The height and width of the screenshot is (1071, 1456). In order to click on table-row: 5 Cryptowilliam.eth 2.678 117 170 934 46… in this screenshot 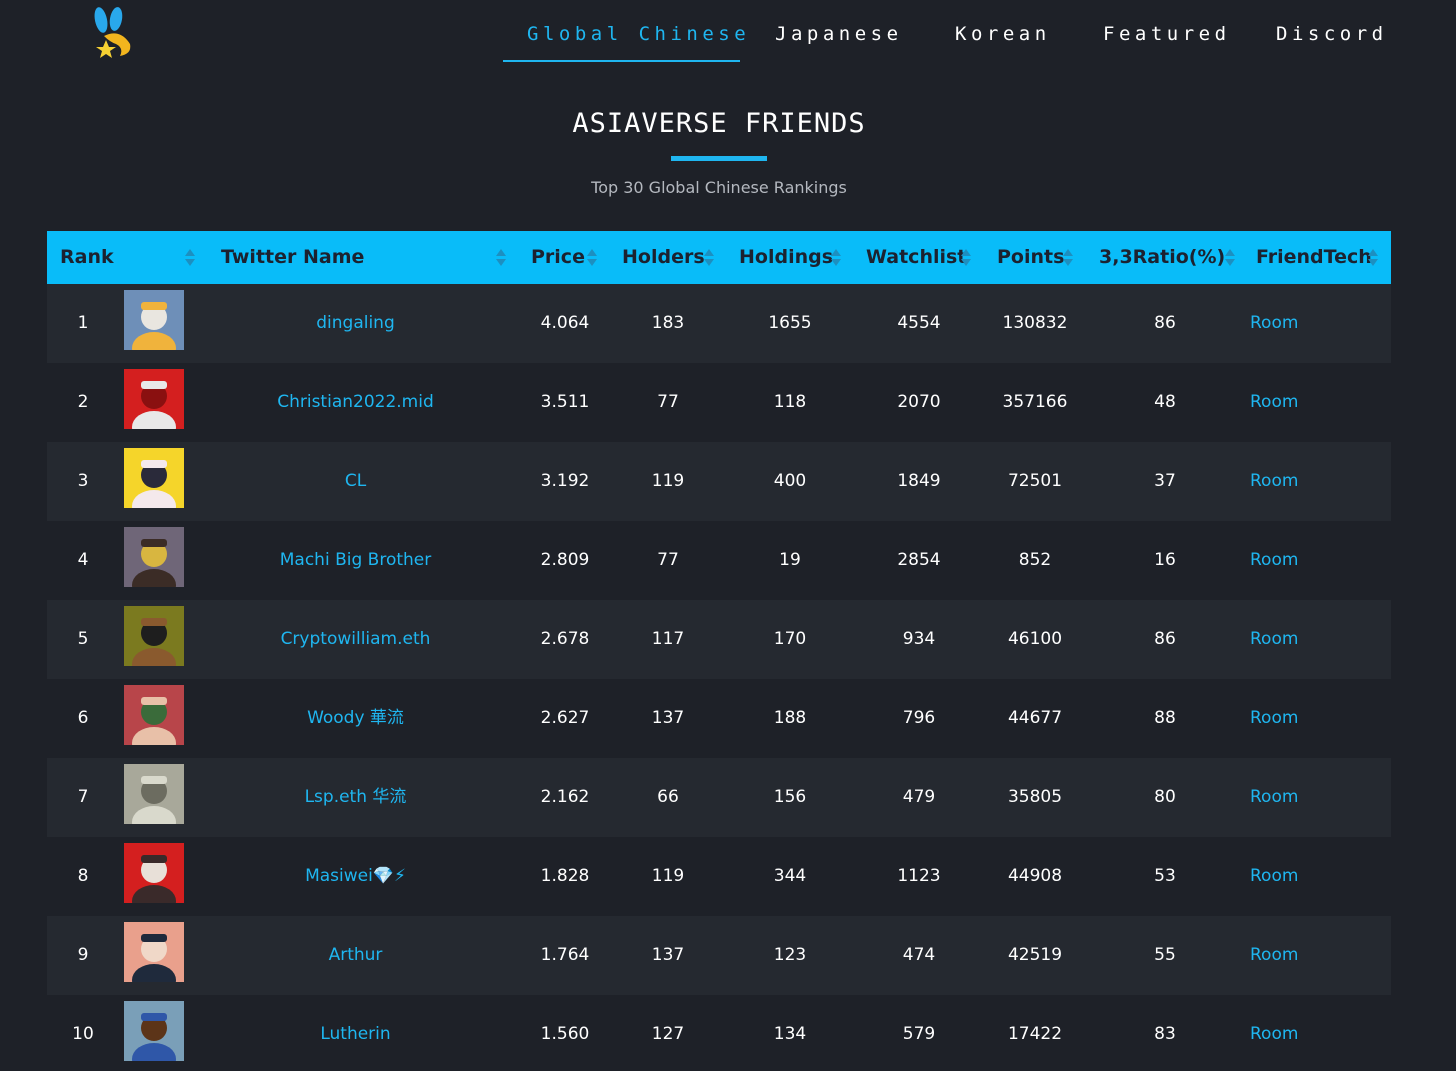, I will do `click(719, 639)`.